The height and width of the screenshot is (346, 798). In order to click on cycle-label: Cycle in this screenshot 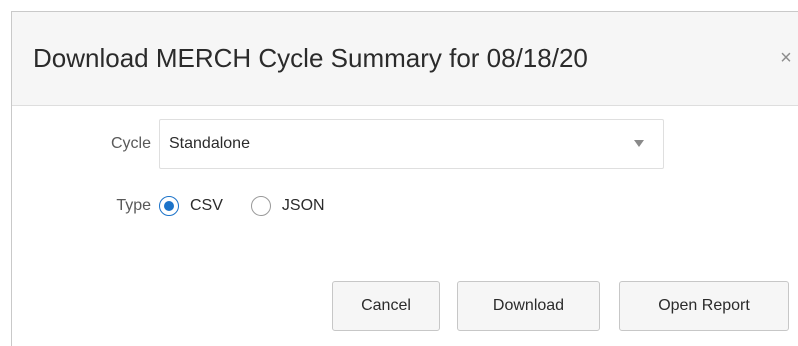, I will do `click(130, 143)`.